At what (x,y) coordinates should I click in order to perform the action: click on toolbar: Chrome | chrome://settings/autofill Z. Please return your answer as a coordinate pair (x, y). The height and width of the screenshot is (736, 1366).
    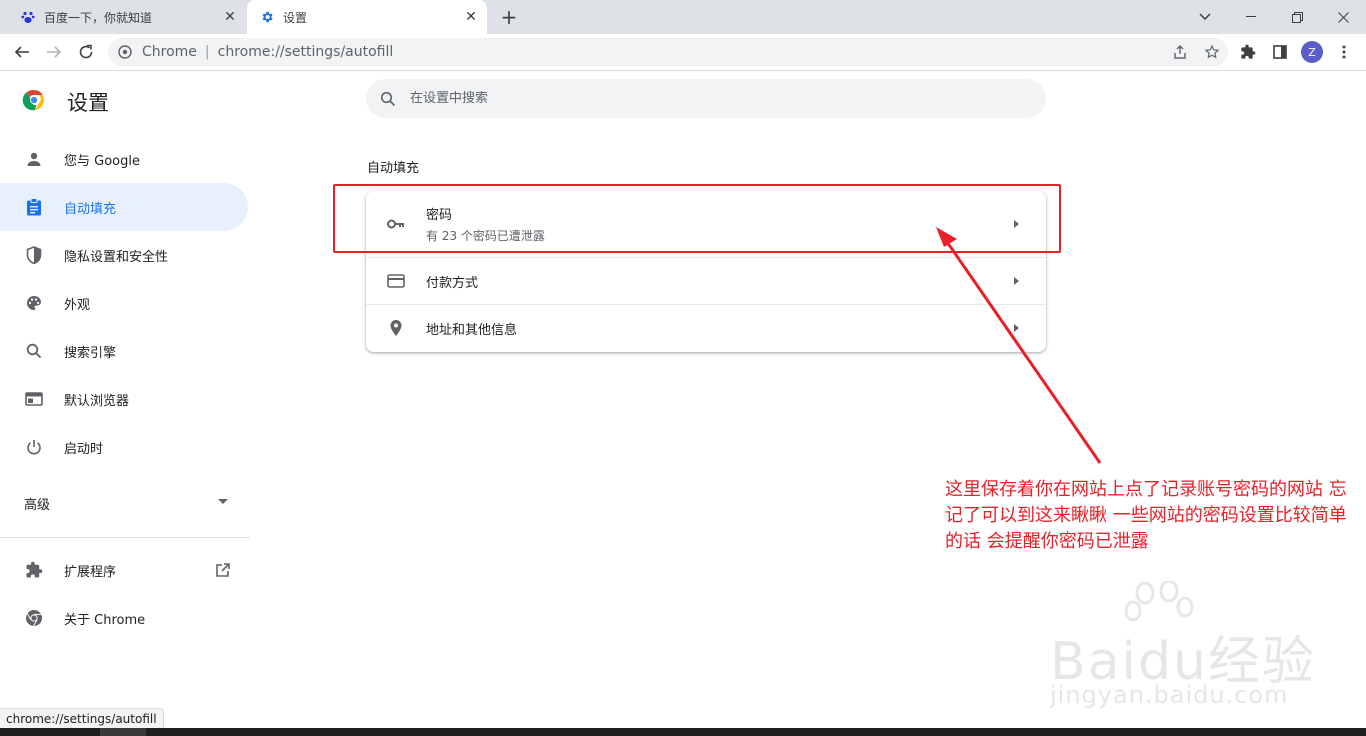
    Looking at the image, I should click on (683, 52).